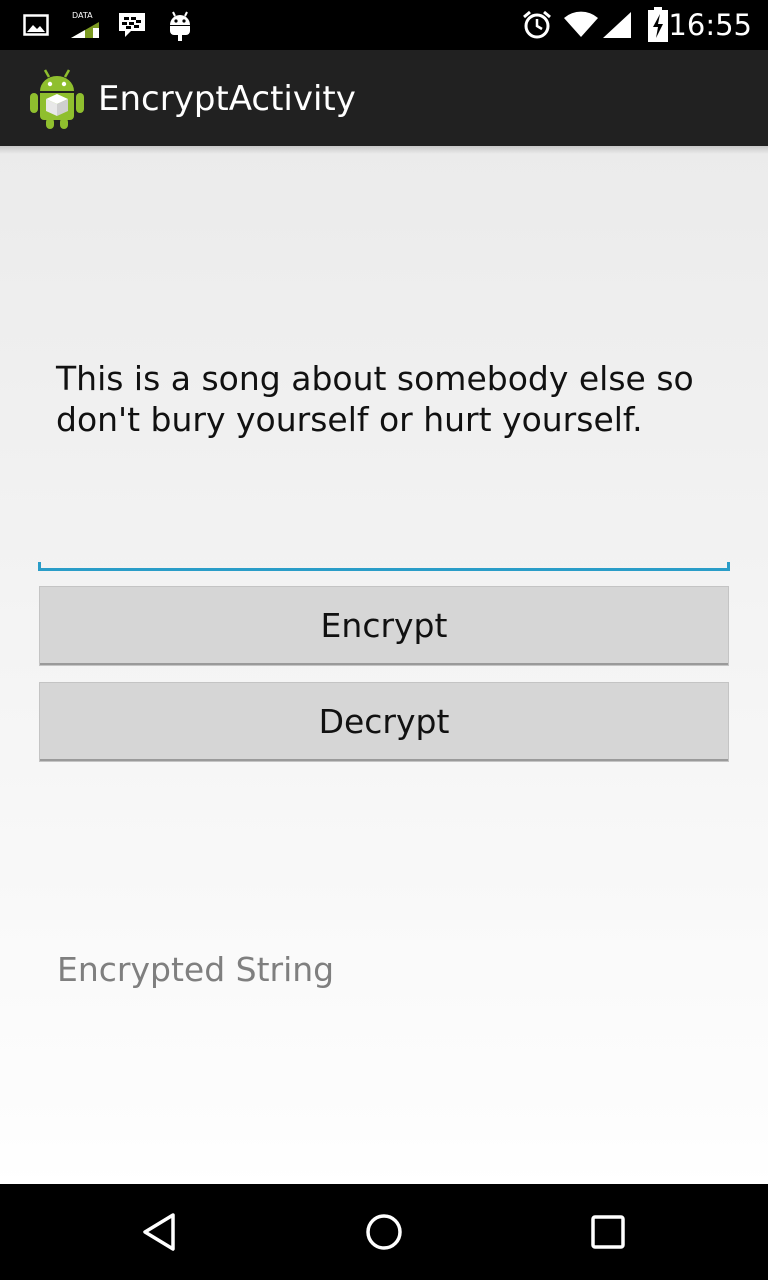 Image resolution: width=768 pixels, height=1280 pixels. I want to click on navigation-bar, so click(384, 1232).